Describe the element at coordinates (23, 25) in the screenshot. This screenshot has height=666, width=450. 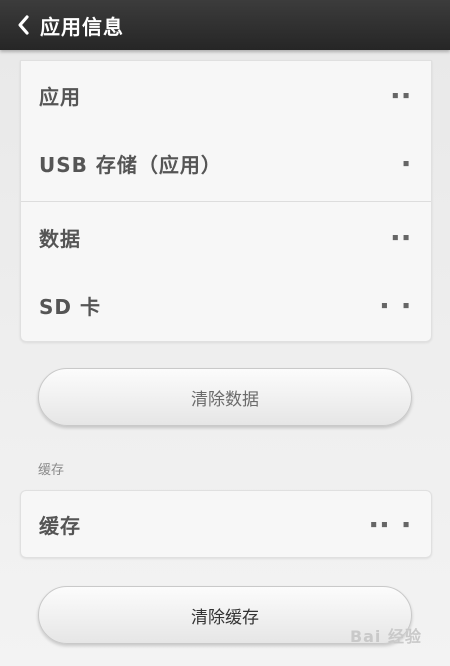
I see `chevron-left-icon` at that location.